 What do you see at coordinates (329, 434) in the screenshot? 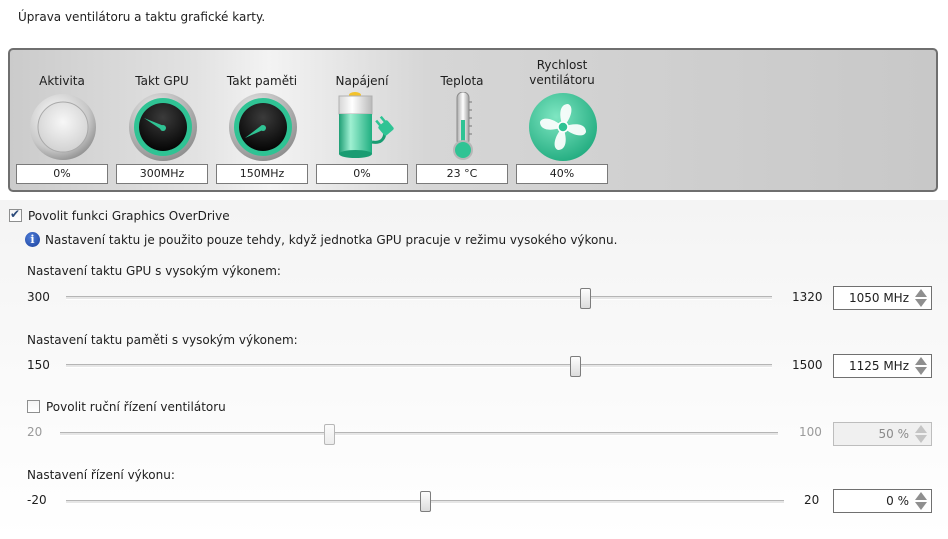
I see `fan-slider-thumb` at bounding box center [329, 434].